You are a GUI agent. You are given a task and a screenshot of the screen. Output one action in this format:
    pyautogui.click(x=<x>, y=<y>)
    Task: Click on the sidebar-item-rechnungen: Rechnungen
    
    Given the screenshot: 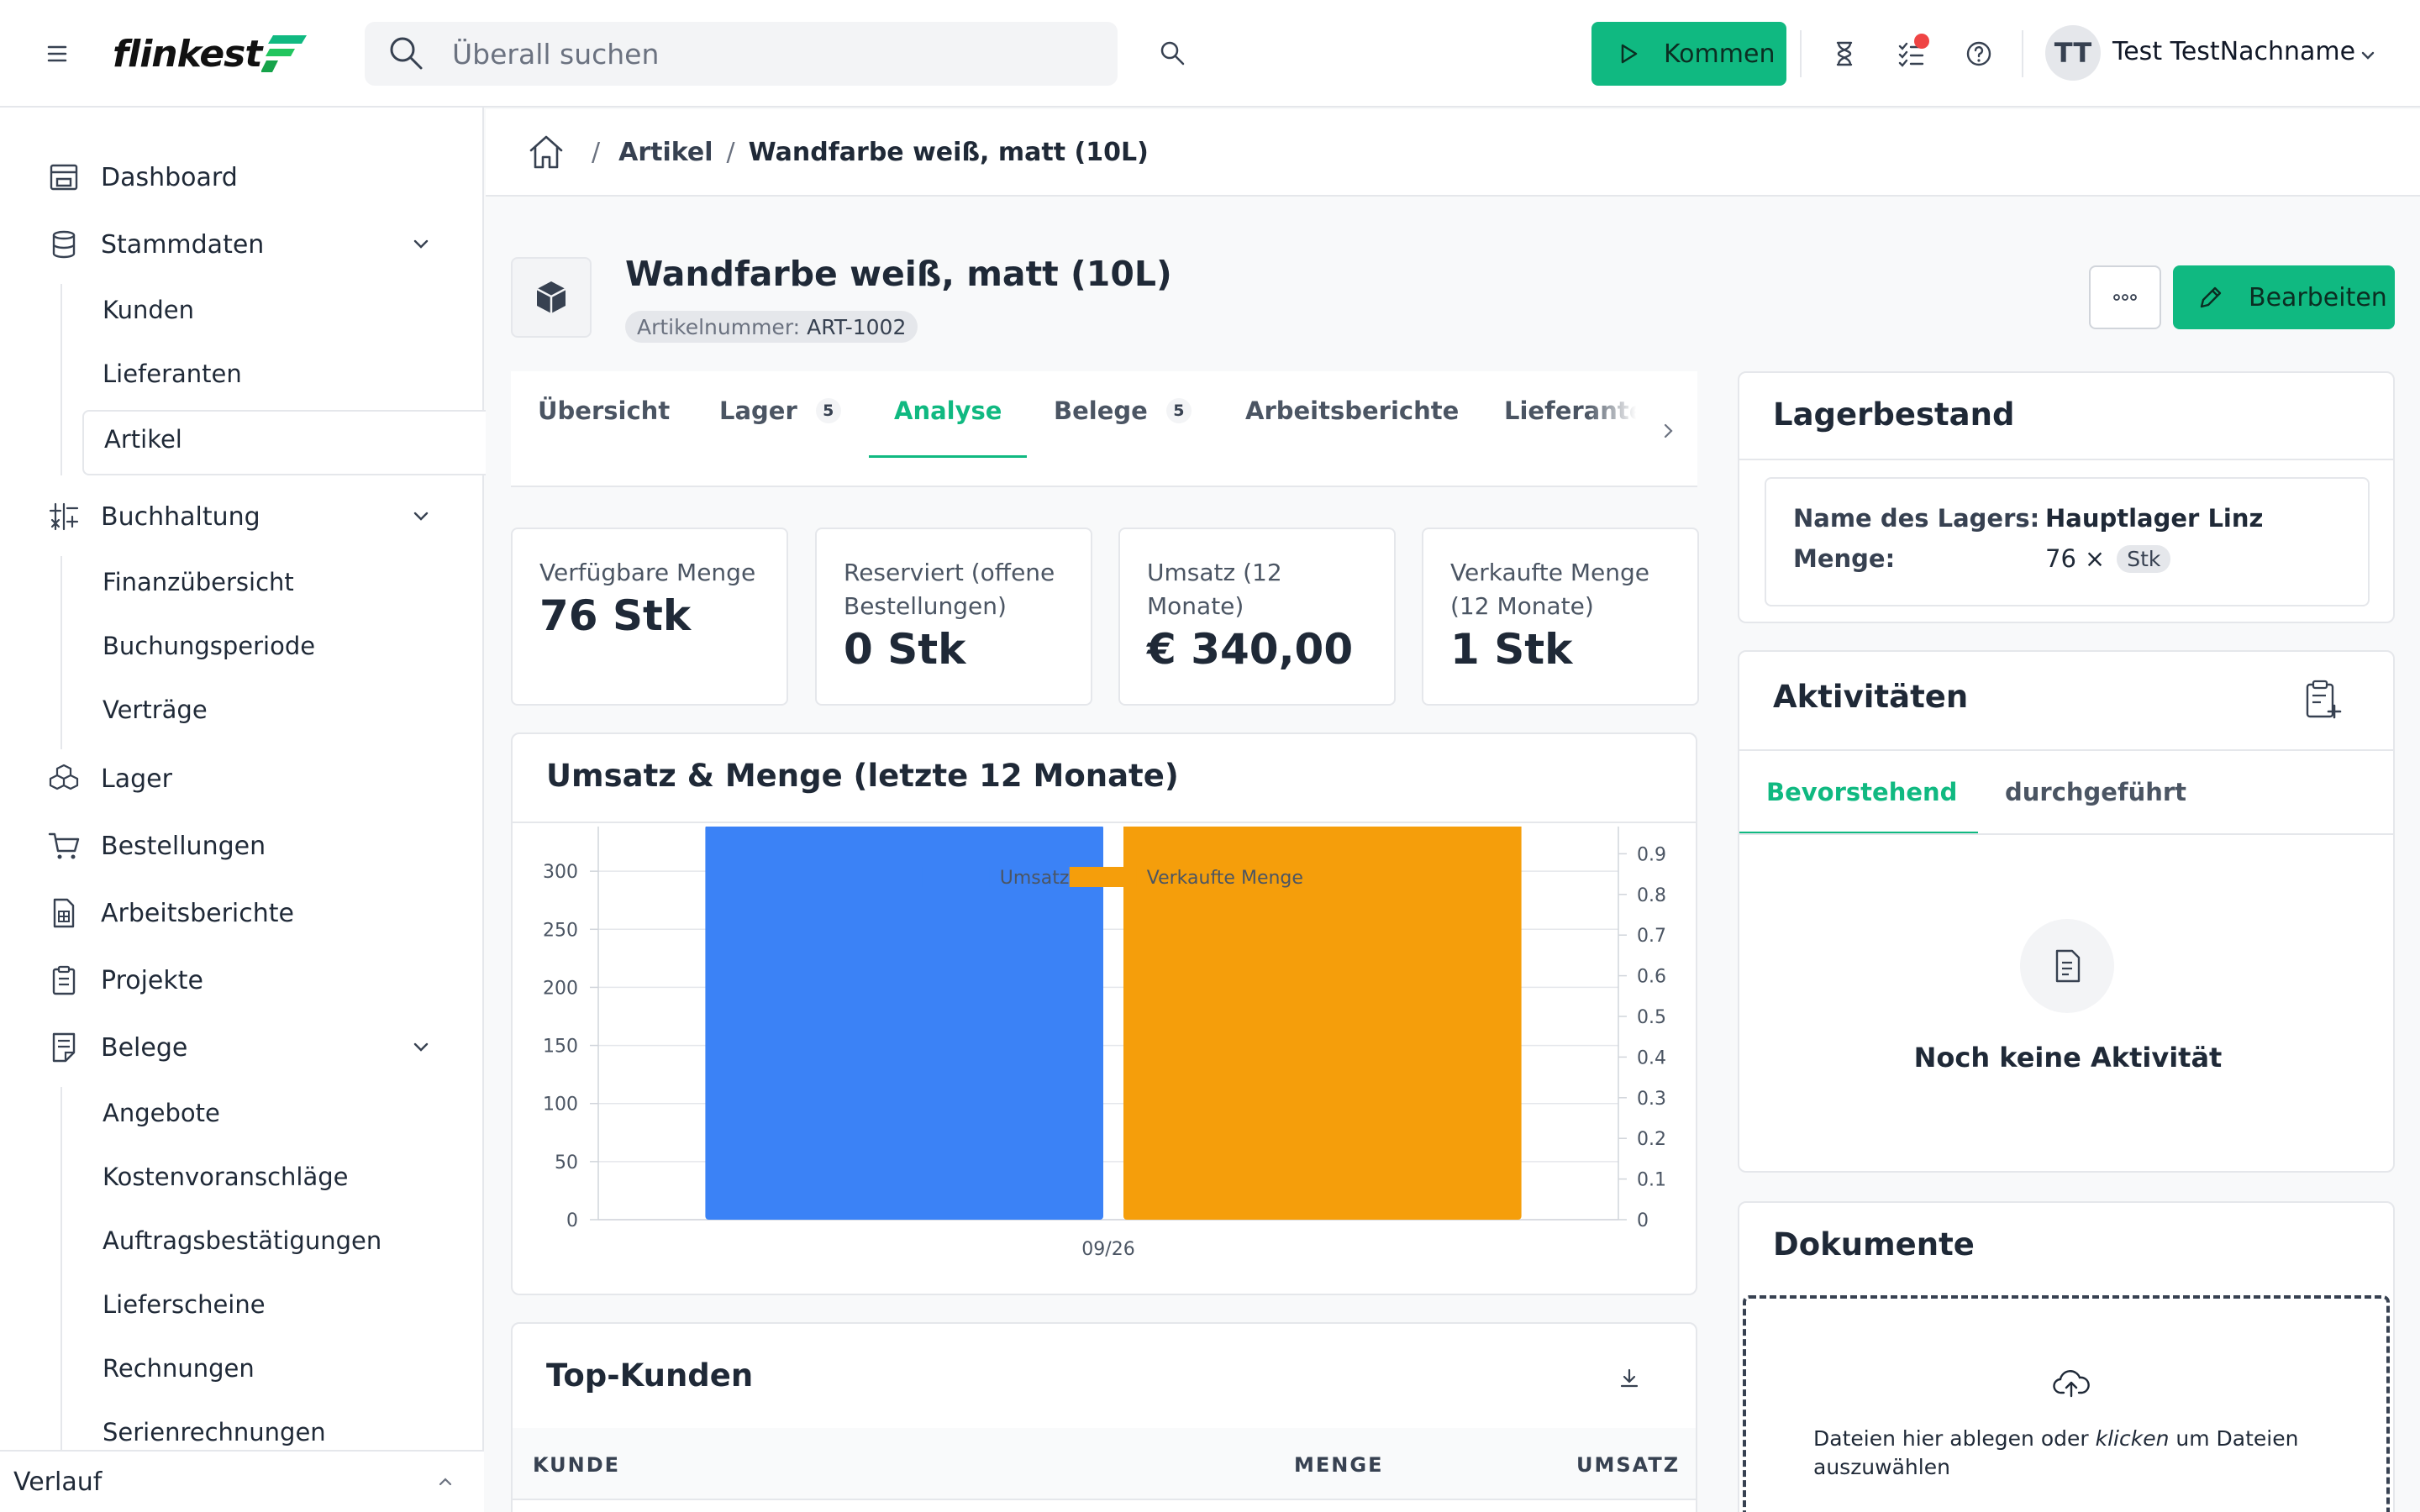 What is the action you would take?
    pyautogui.click(x=179, y=1368)
    